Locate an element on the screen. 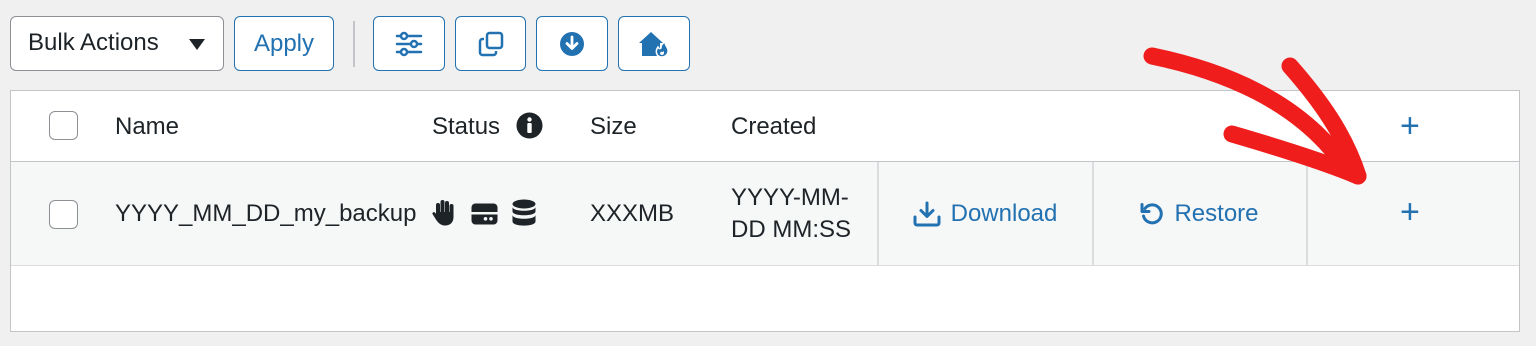  add-column-button: + is located at coordinates (1410, 126).